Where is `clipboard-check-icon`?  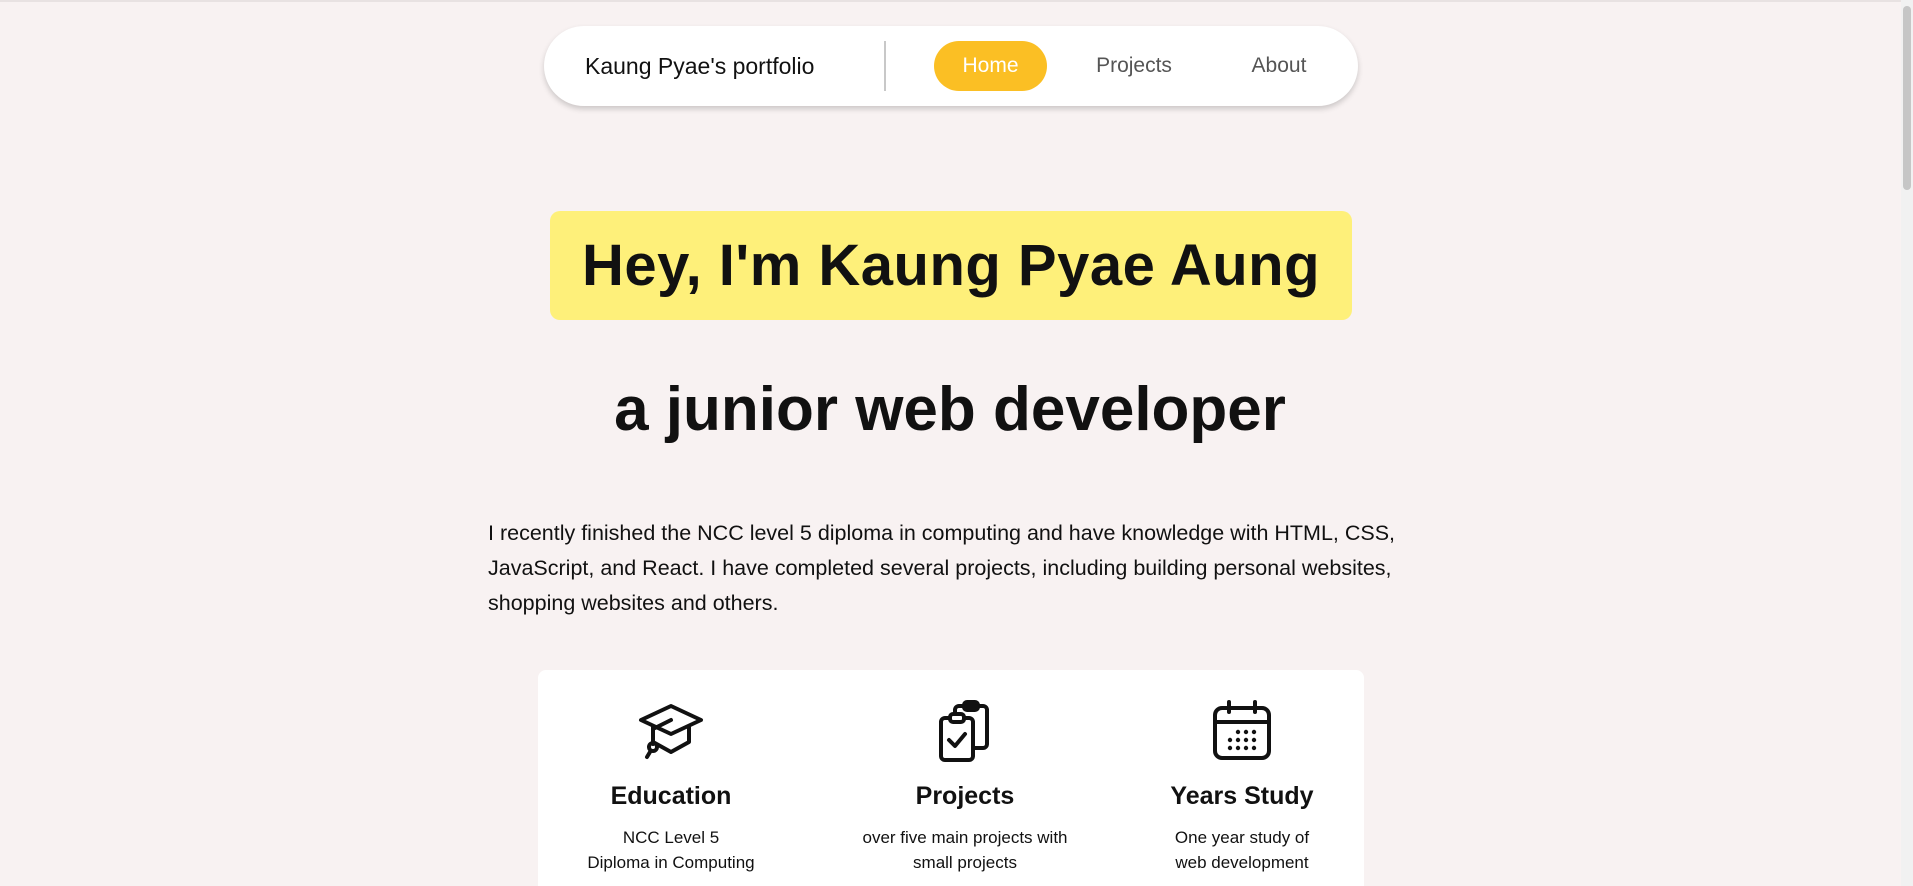 clipboard-check-icon is located at coordinates (965, 732).